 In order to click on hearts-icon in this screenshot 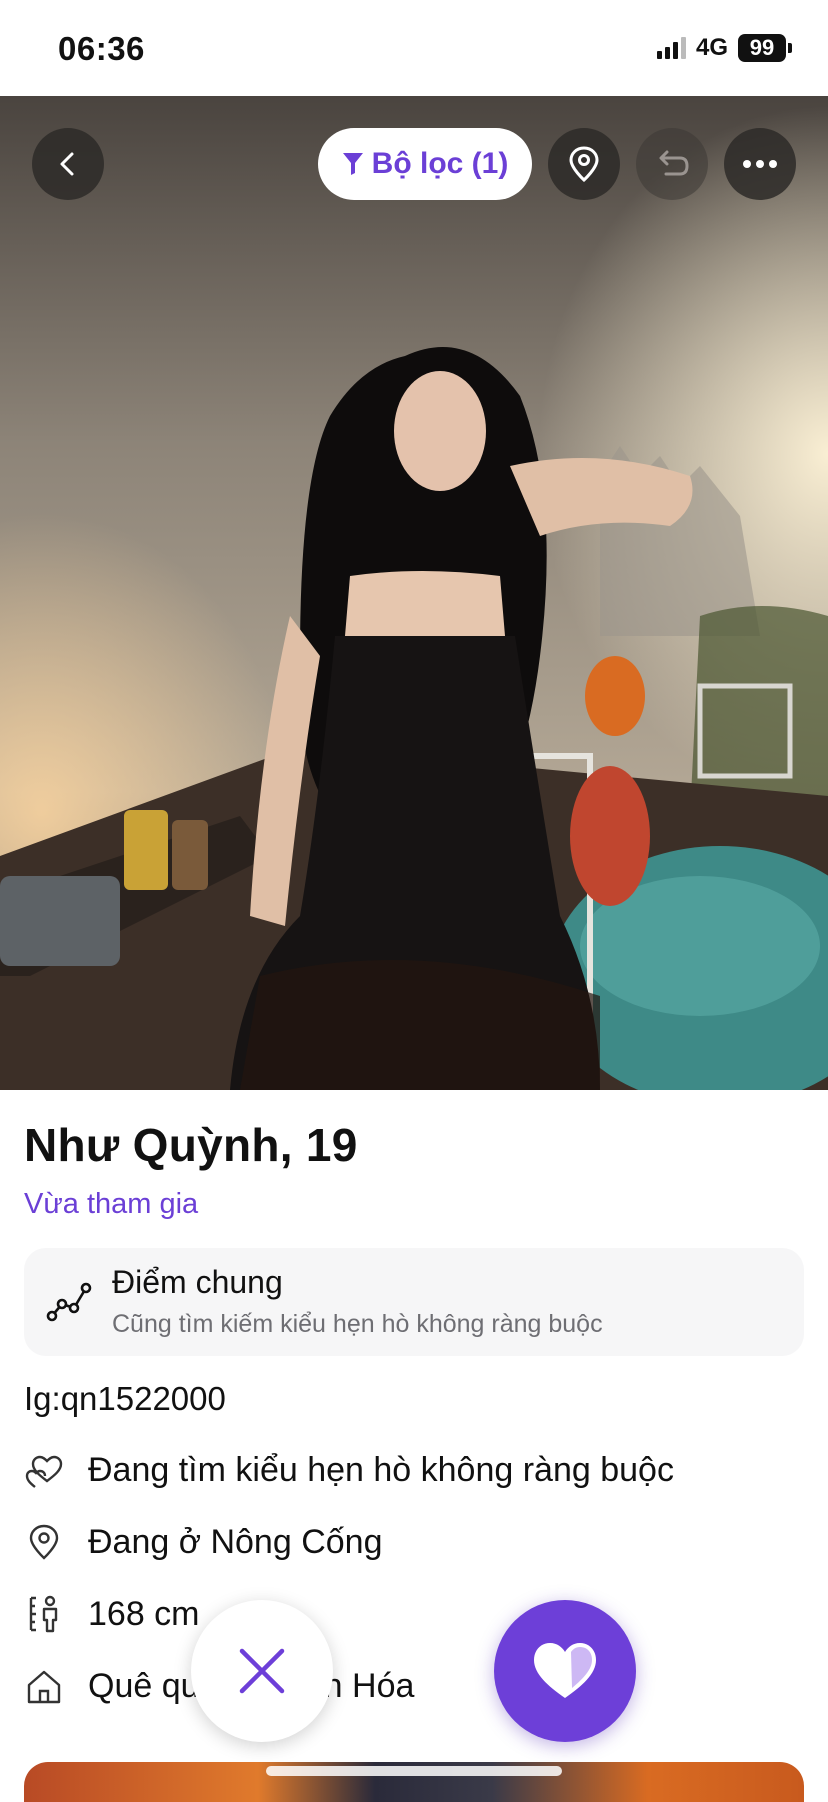, I will do `click(44, 1470)`.